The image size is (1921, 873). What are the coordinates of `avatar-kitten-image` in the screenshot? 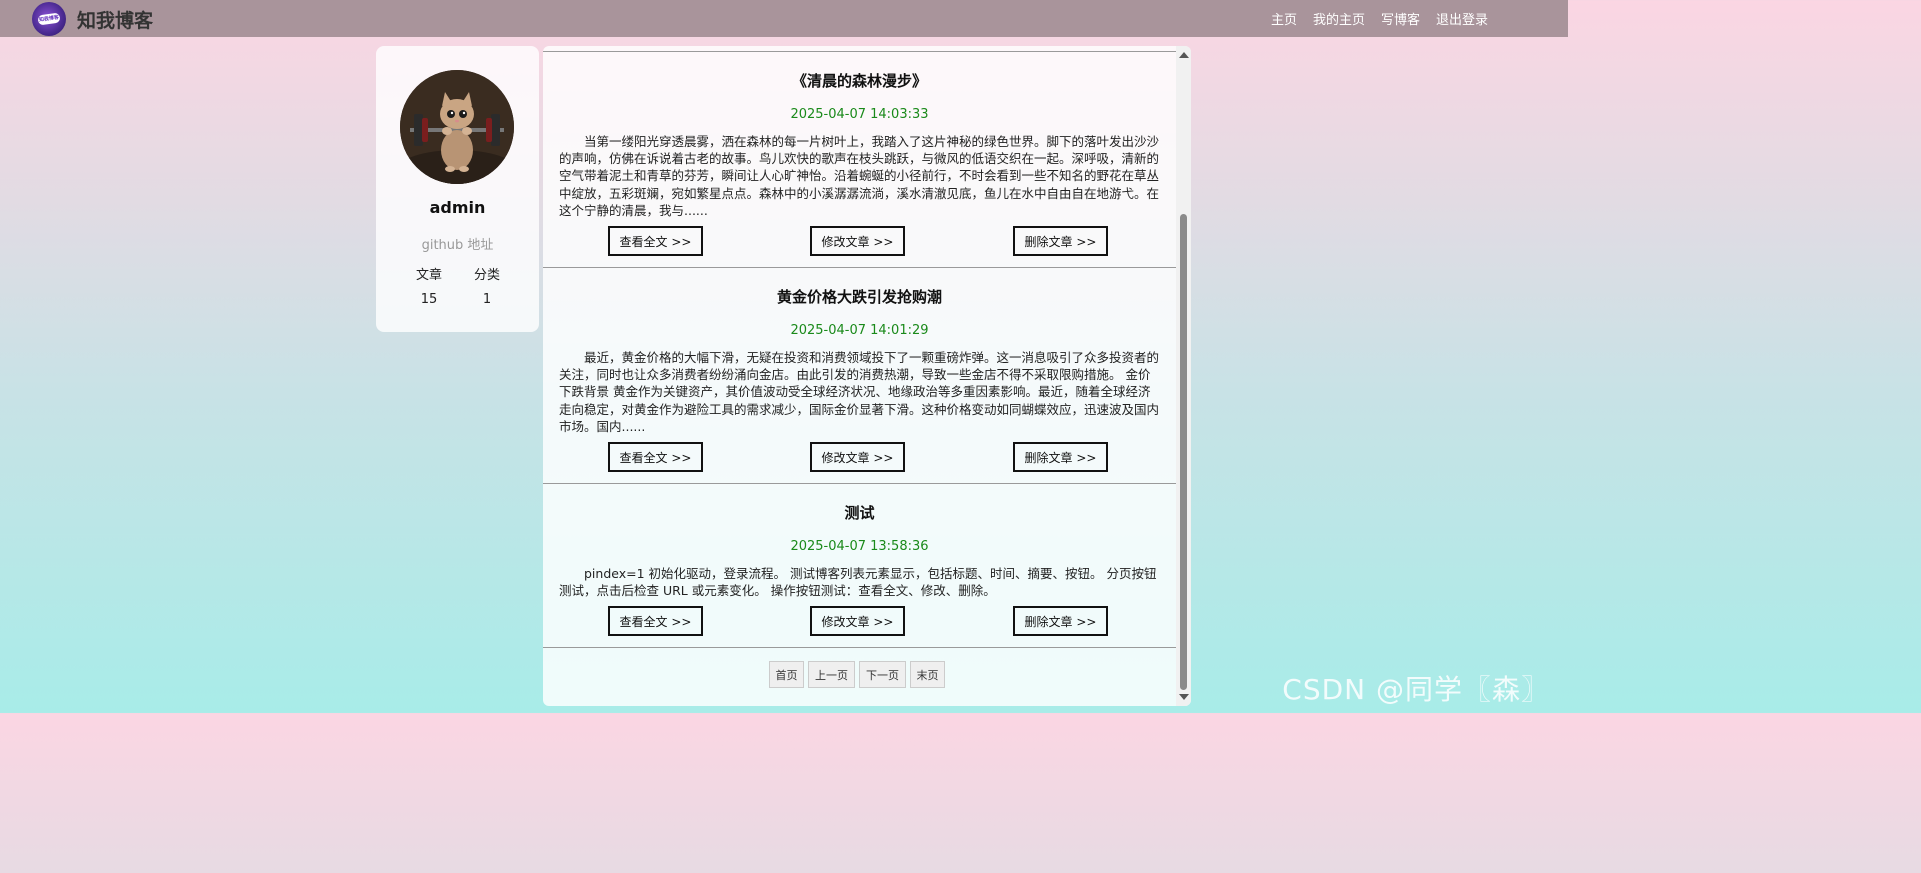 It's located at (457, 127).